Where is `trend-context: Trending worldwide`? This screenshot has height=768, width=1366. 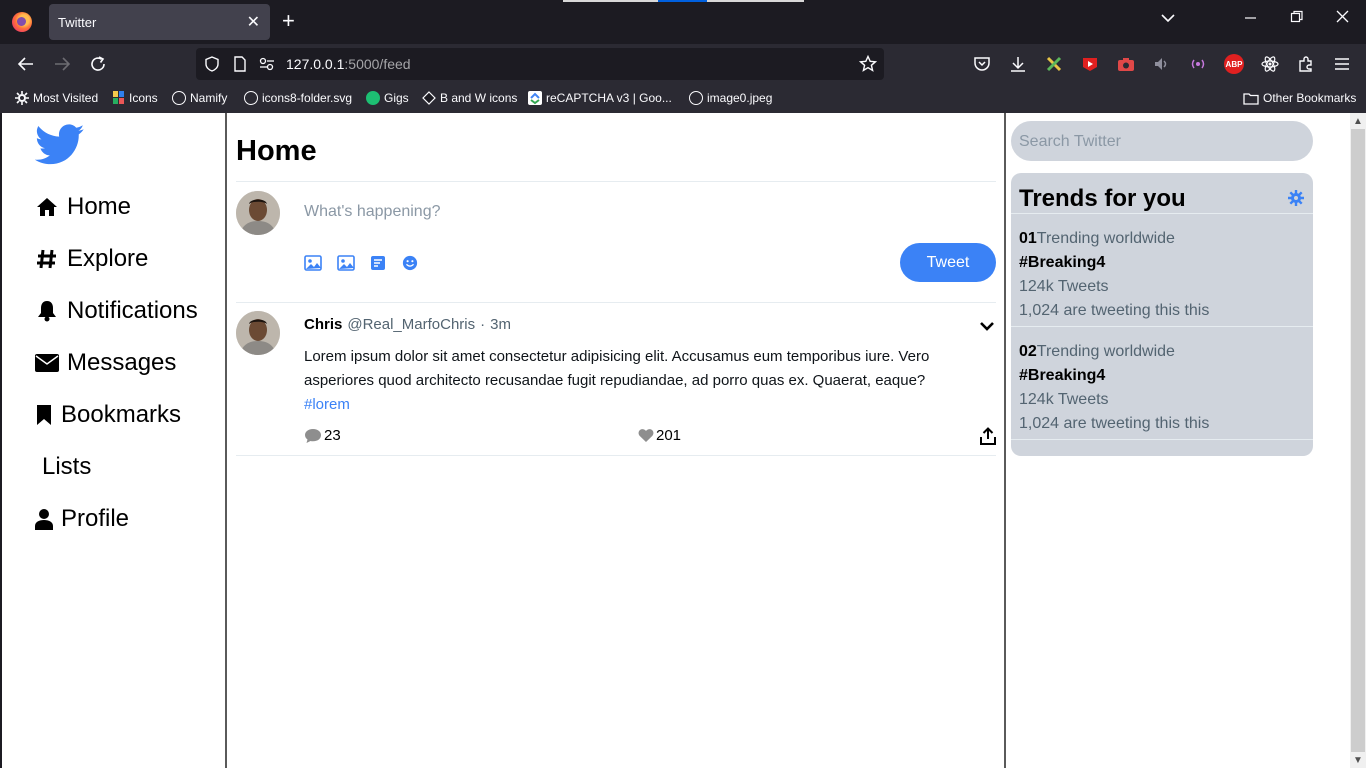 trend-context: Trending worldwide is located at coordinates (1105, 351).